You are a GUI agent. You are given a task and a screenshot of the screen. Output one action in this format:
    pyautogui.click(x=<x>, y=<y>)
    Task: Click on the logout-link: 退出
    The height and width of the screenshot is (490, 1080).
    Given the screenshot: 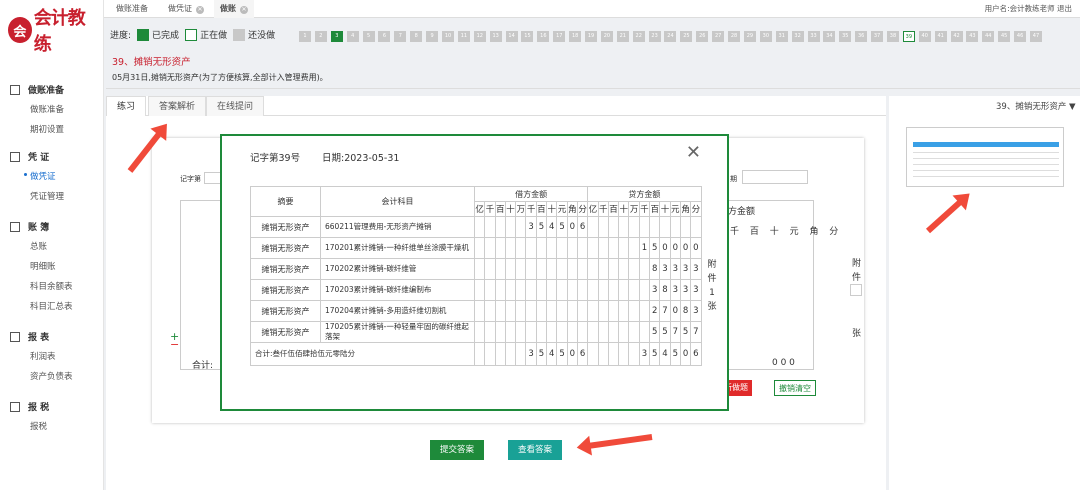 What is the action you would take?
    pyautogui.click(x=1064, y=8)
    